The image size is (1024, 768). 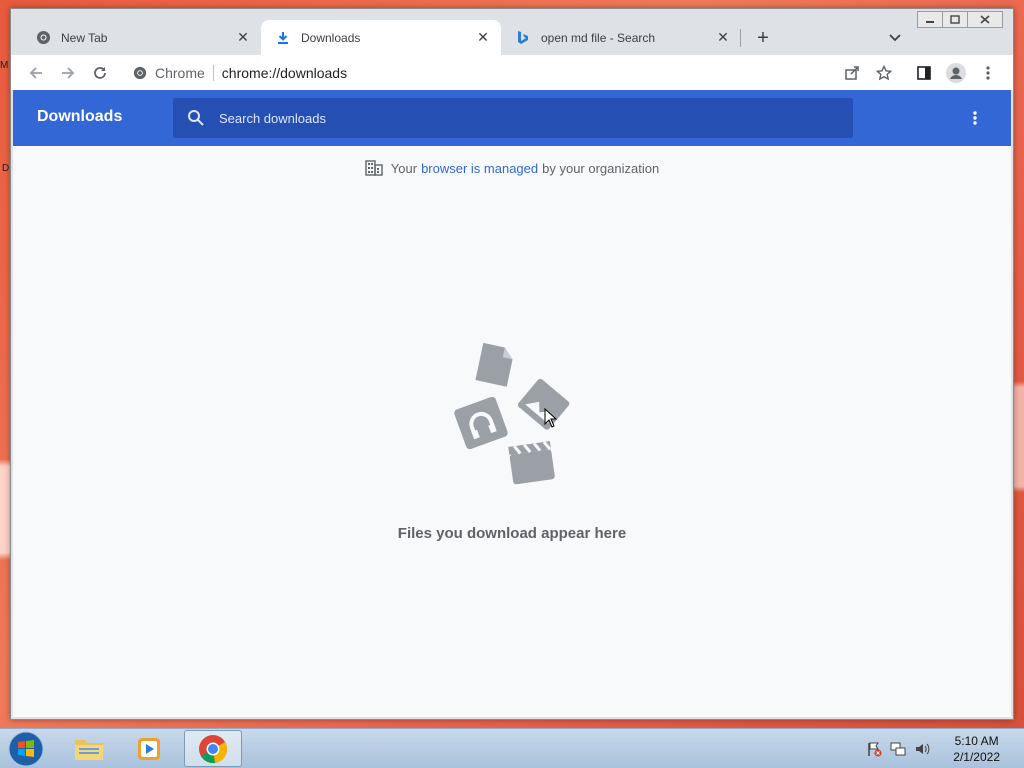 I want to click on tab-label: New Tab, so click(x=84, y=37).